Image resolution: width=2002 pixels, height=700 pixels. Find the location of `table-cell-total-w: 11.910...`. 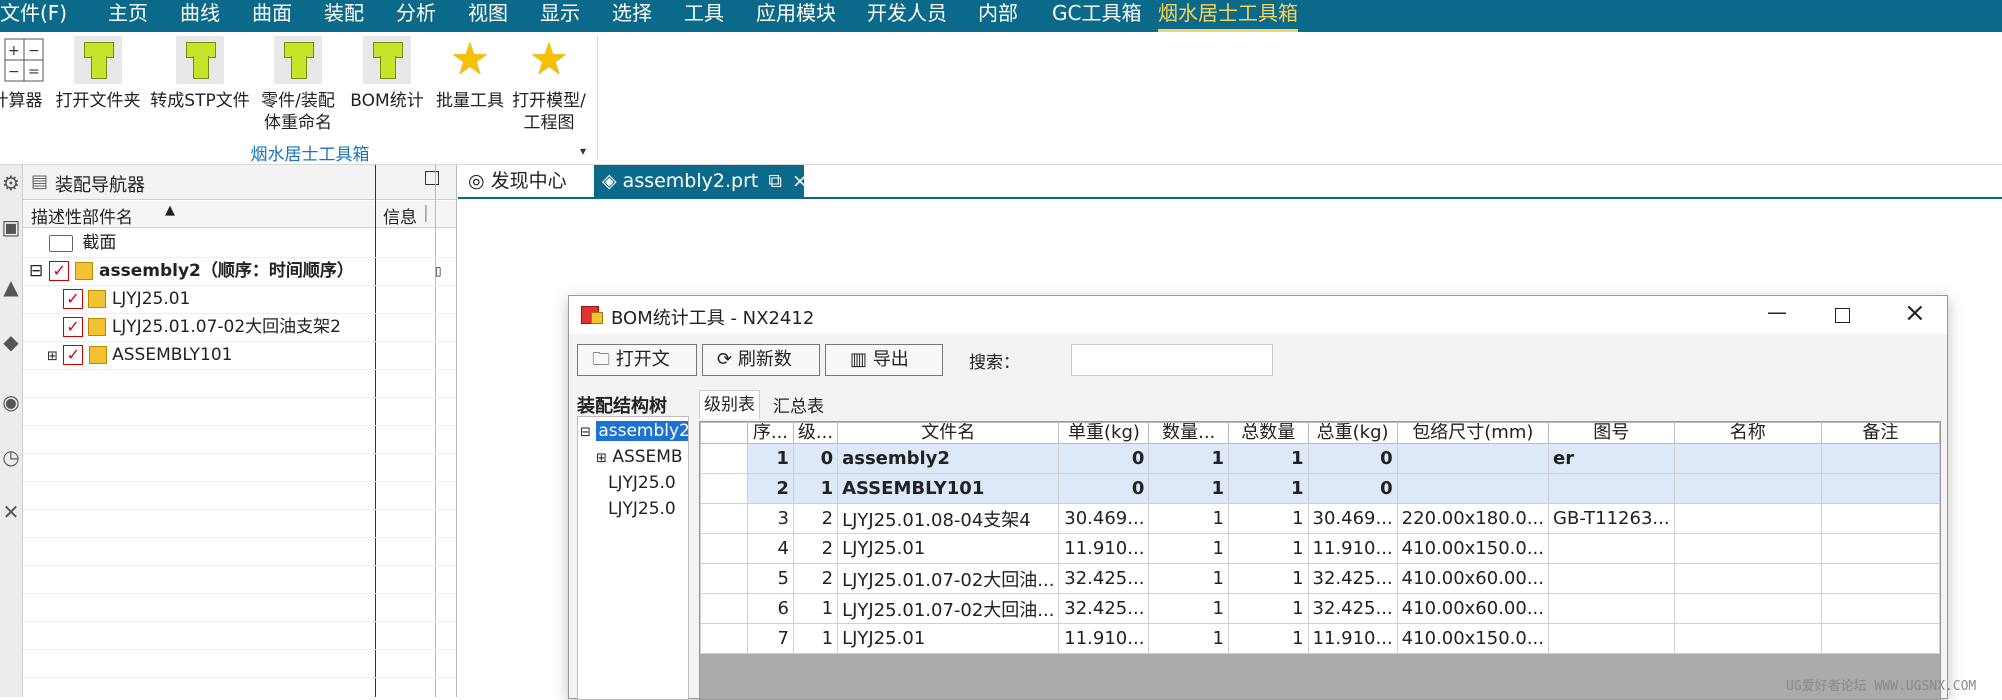

table-cell-total-w: 11.910... is located at coordinates (1352, 638).